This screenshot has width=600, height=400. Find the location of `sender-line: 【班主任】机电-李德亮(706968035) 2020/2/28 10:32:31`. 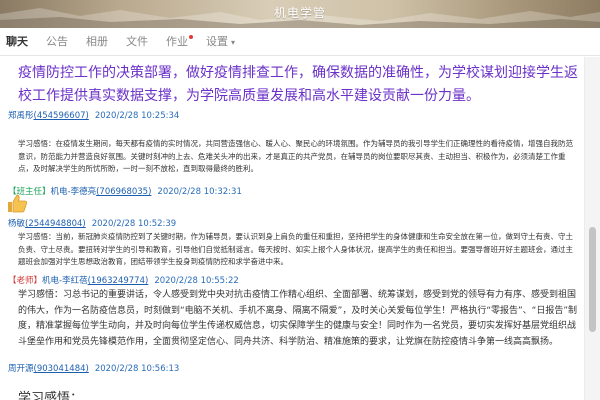

sender-line: 【班主任】机电-李德亮(706968035) 2020/2/28 10:32:31 is located at coordinates (125, 191).